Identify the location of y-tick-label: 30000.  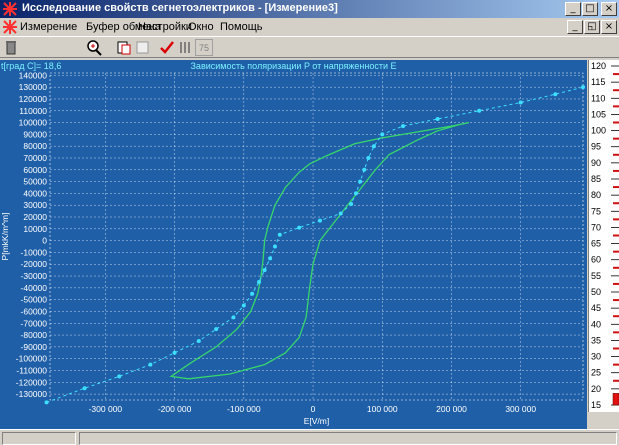
(35, 205).